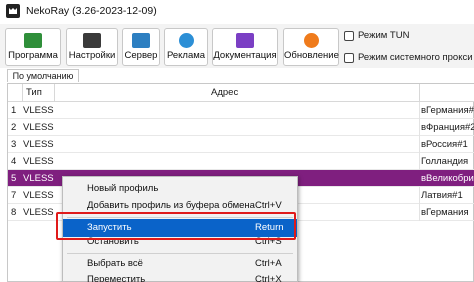 The width and height of the screenshot is (474, 282). Describe the element at coordinates (311, 40) in the screenshot. I see `update-arrow-icon` at that location.